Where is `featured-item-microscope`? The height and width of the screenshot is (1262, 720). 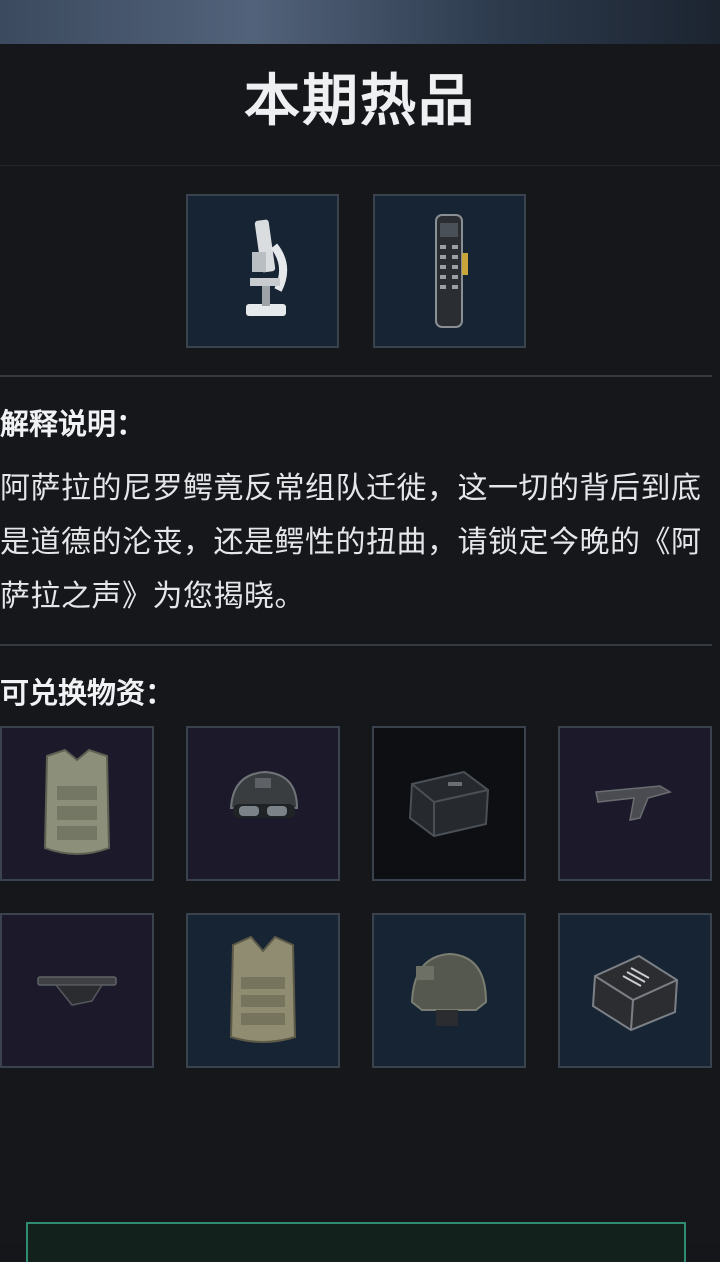
featured-item-microscope is located at coordinates (262, 271).